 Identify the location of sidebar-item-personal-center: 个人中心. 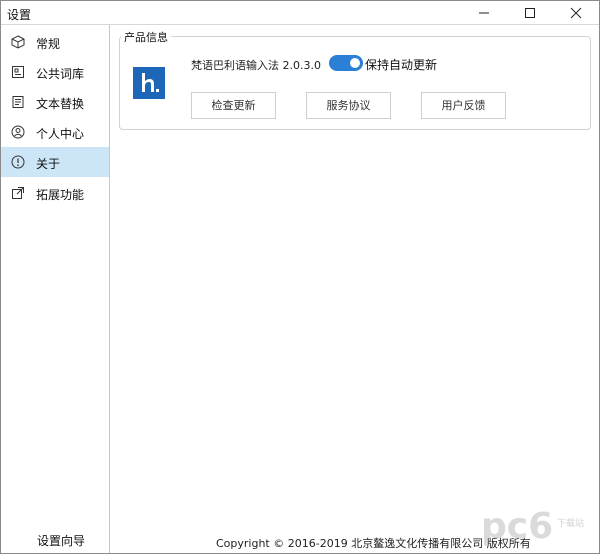
(55, 132).